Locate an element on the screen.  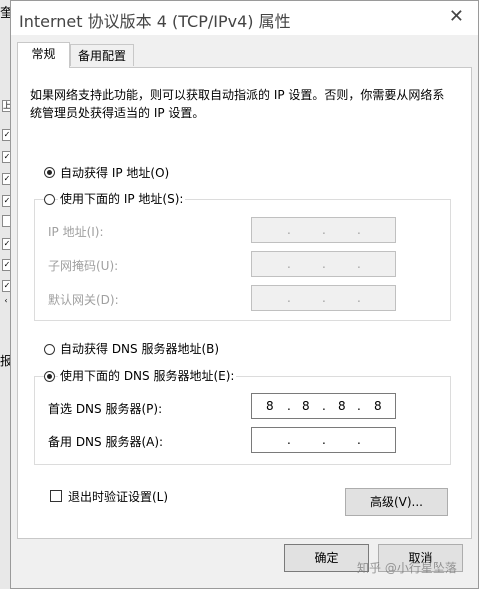
close-icon: ✕ is located at coordinates (456, 16).